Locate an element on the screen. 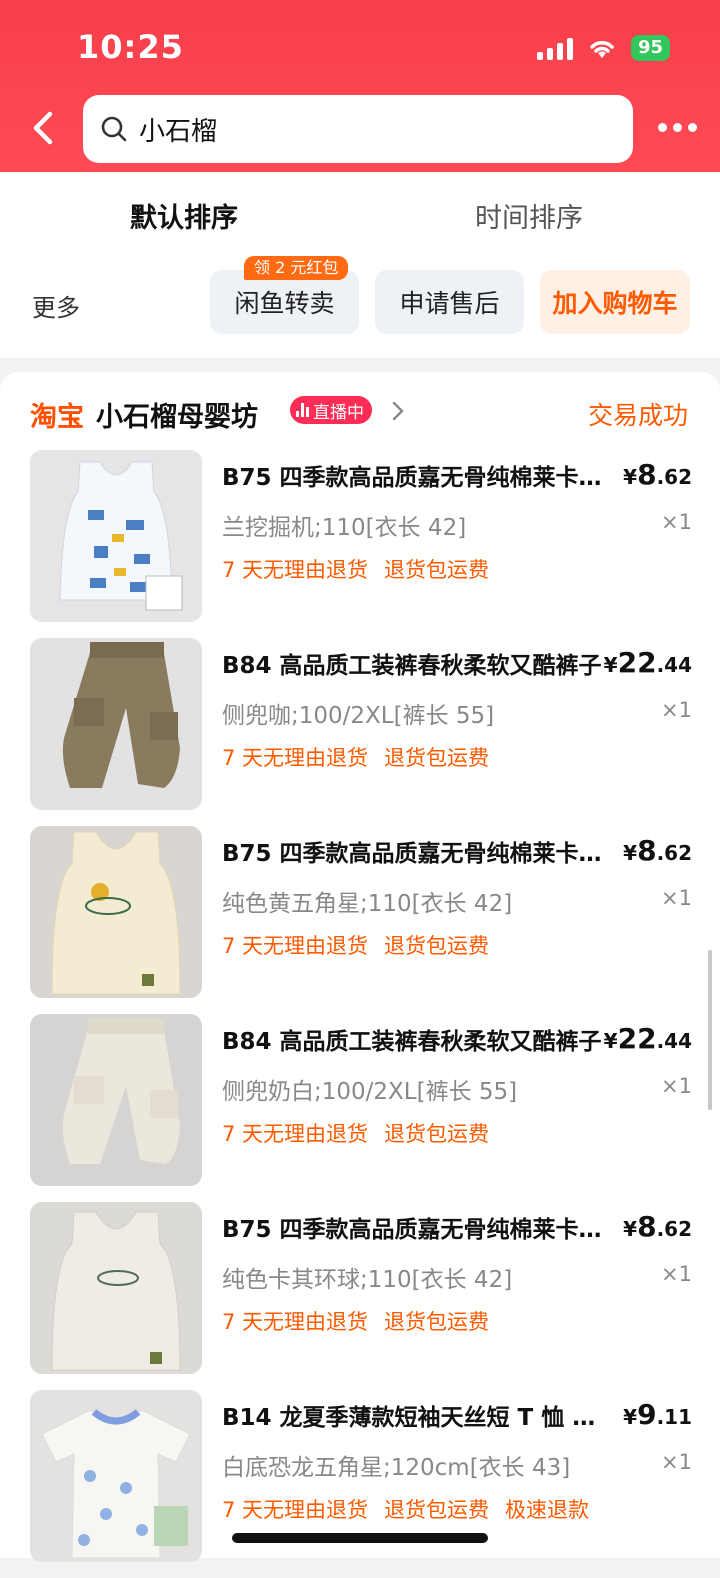  back-icon is located at coordinates (46, 128).